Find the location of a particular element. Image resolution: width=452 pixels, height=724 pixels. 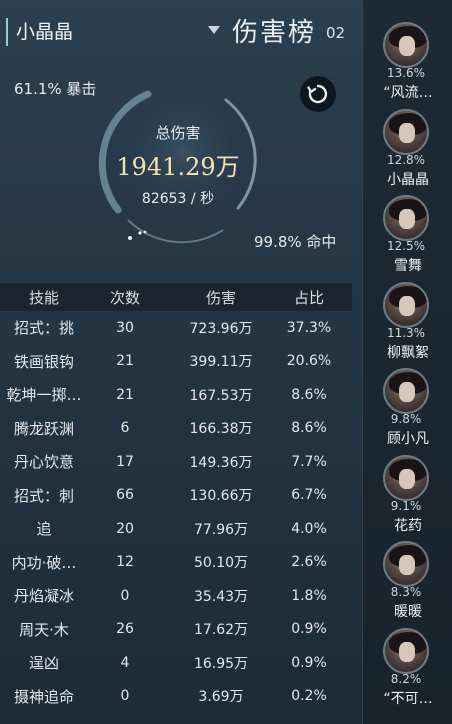

damage-value: 35.43万 is located at coordinates (221, 596).